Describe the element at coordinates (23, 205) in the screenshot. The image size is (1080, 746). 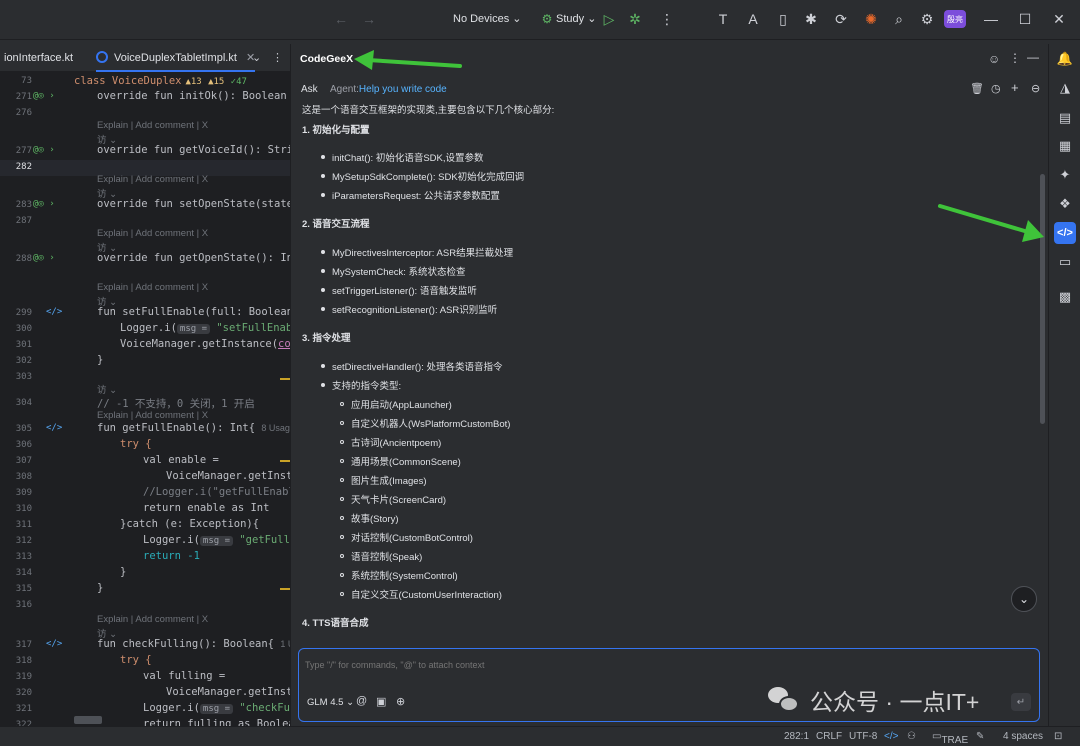
I see `line-number: 283` at that location.